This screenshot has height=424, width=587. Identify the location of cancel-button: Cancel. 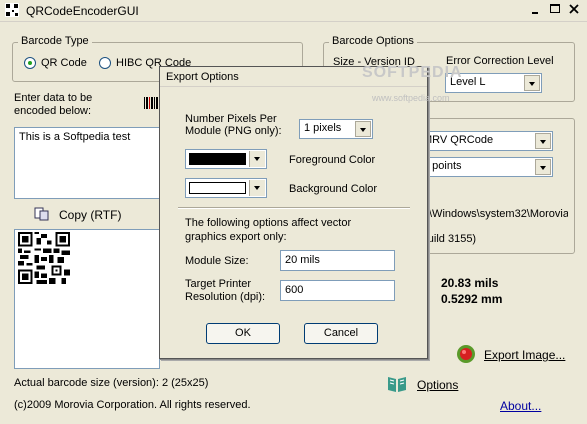
(341, 333).